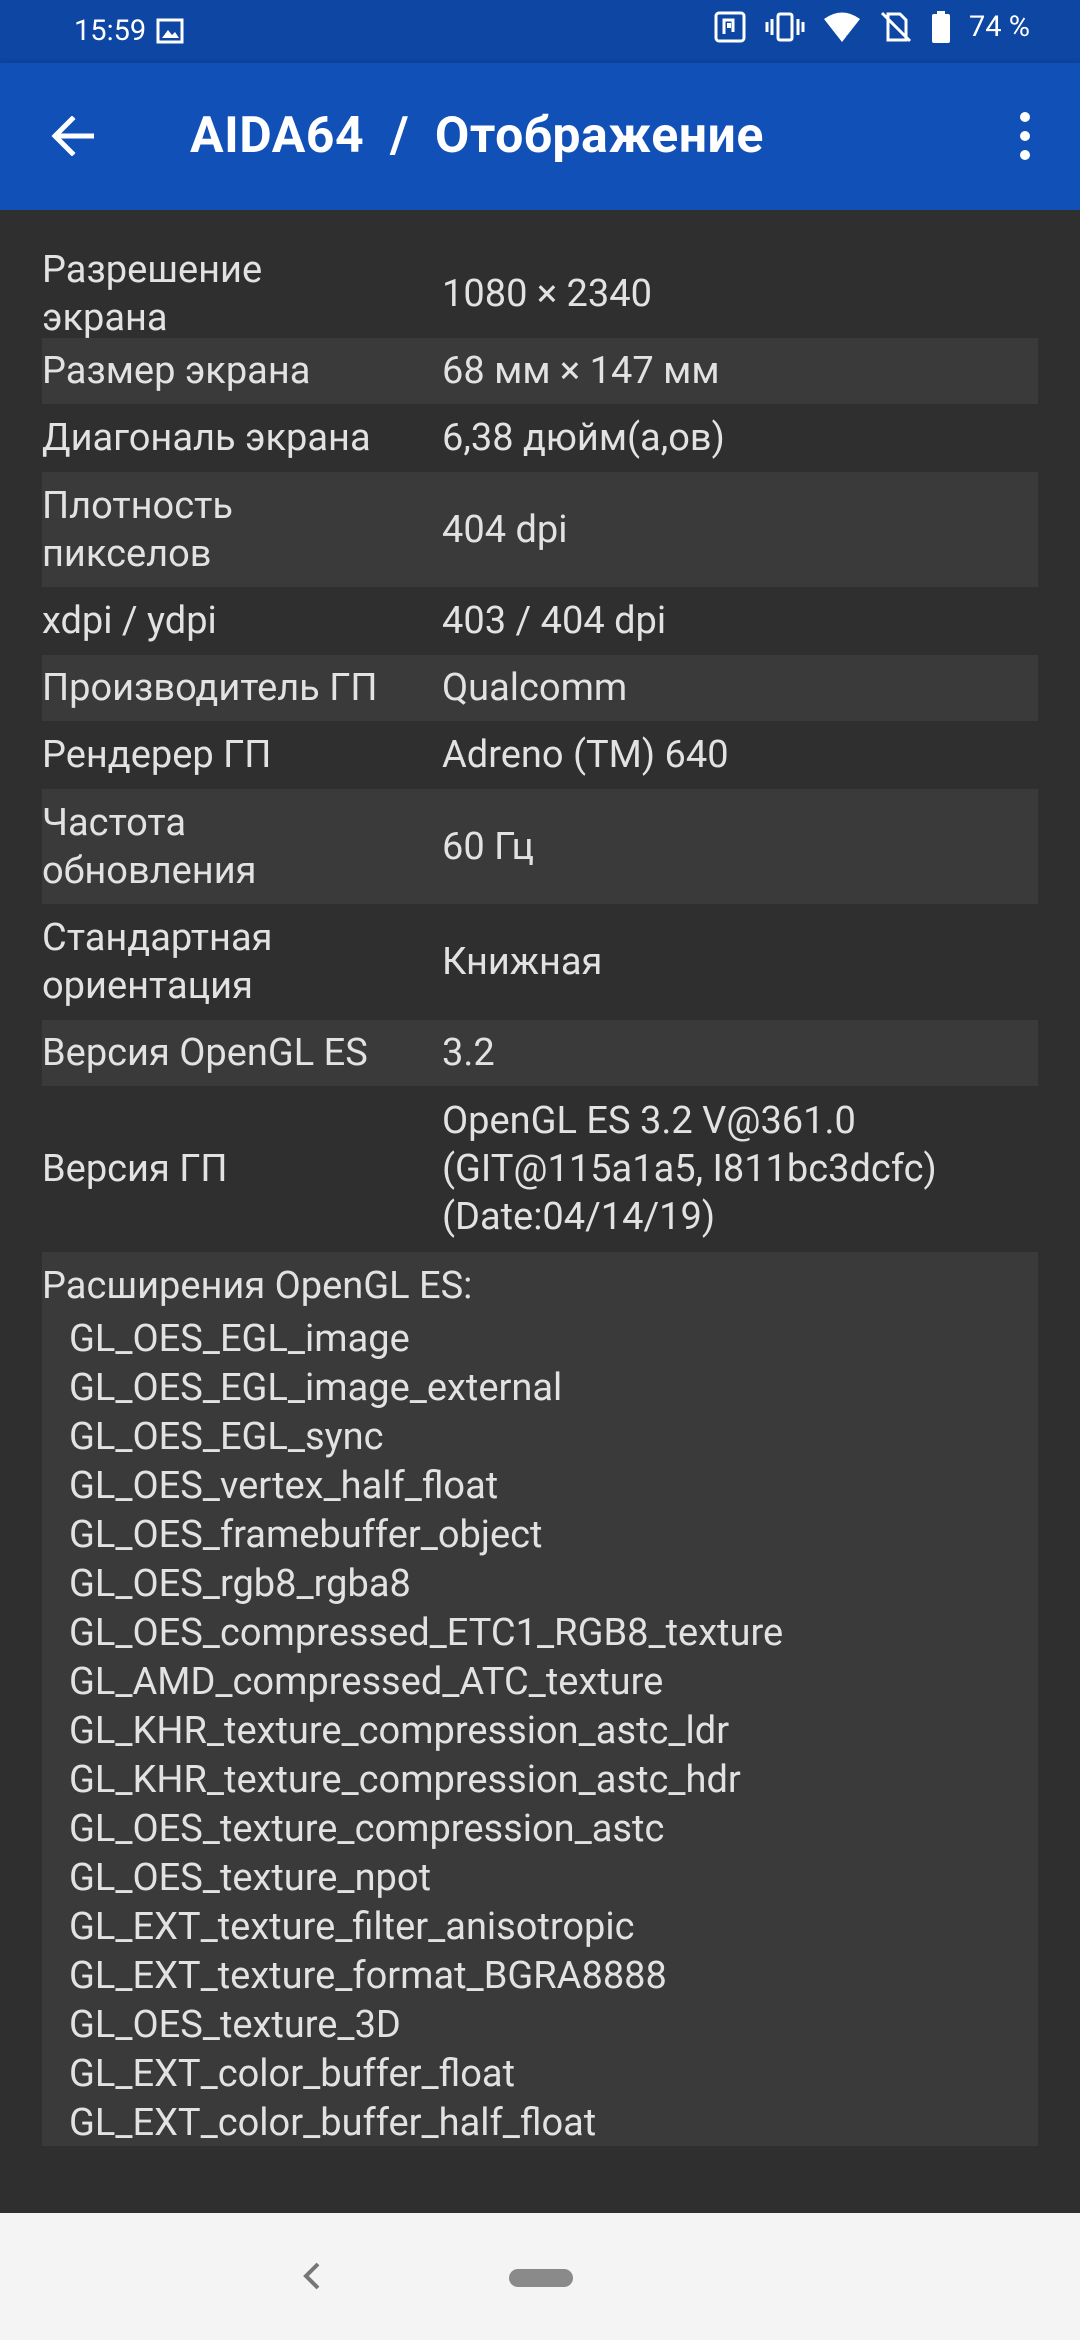 The image size is (1080, 2340). I want to click on row-key: Диагональ экрана, so click(206, 438).